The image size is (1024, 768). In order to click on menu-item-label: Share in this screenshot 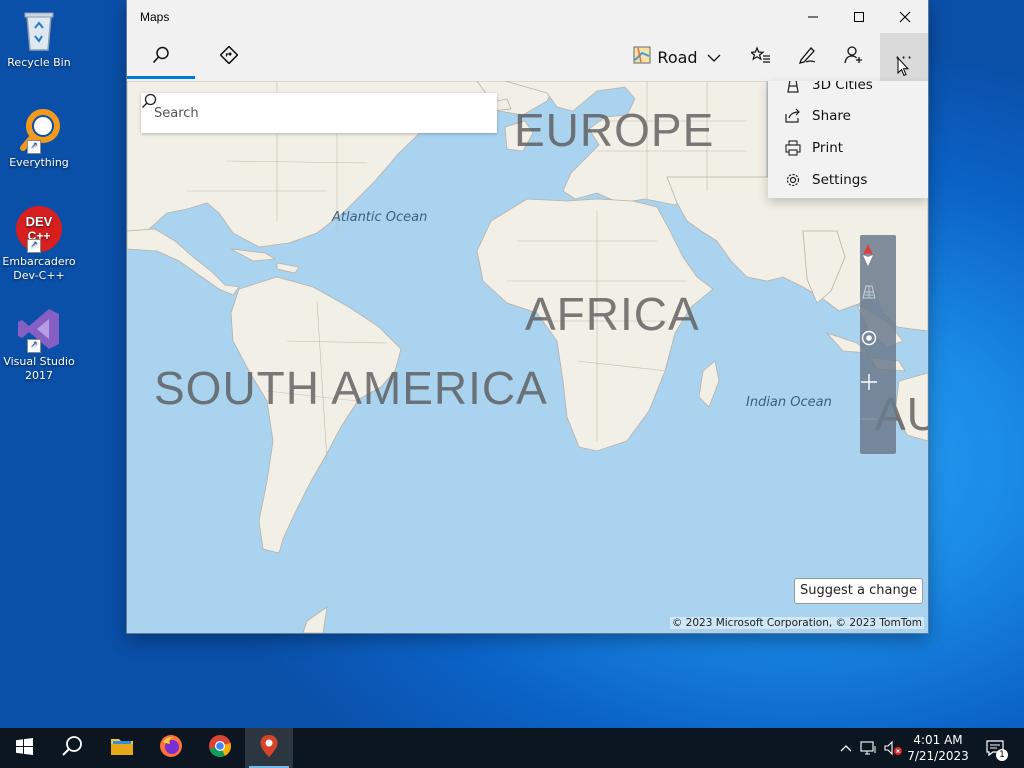, I will do `click(831, 116)`.